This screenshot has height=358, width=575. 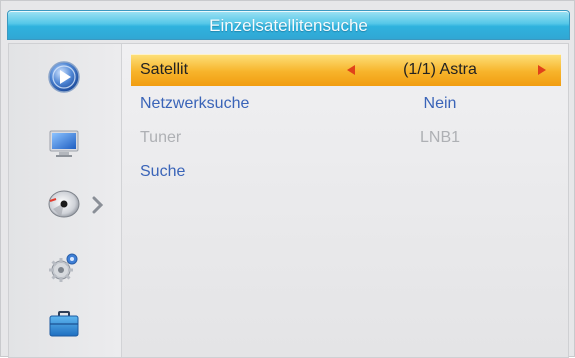 What do you see at coordinates (163, 171) in the screenshot?
I see `row-label: Suche` at bounding box center [163, 171].